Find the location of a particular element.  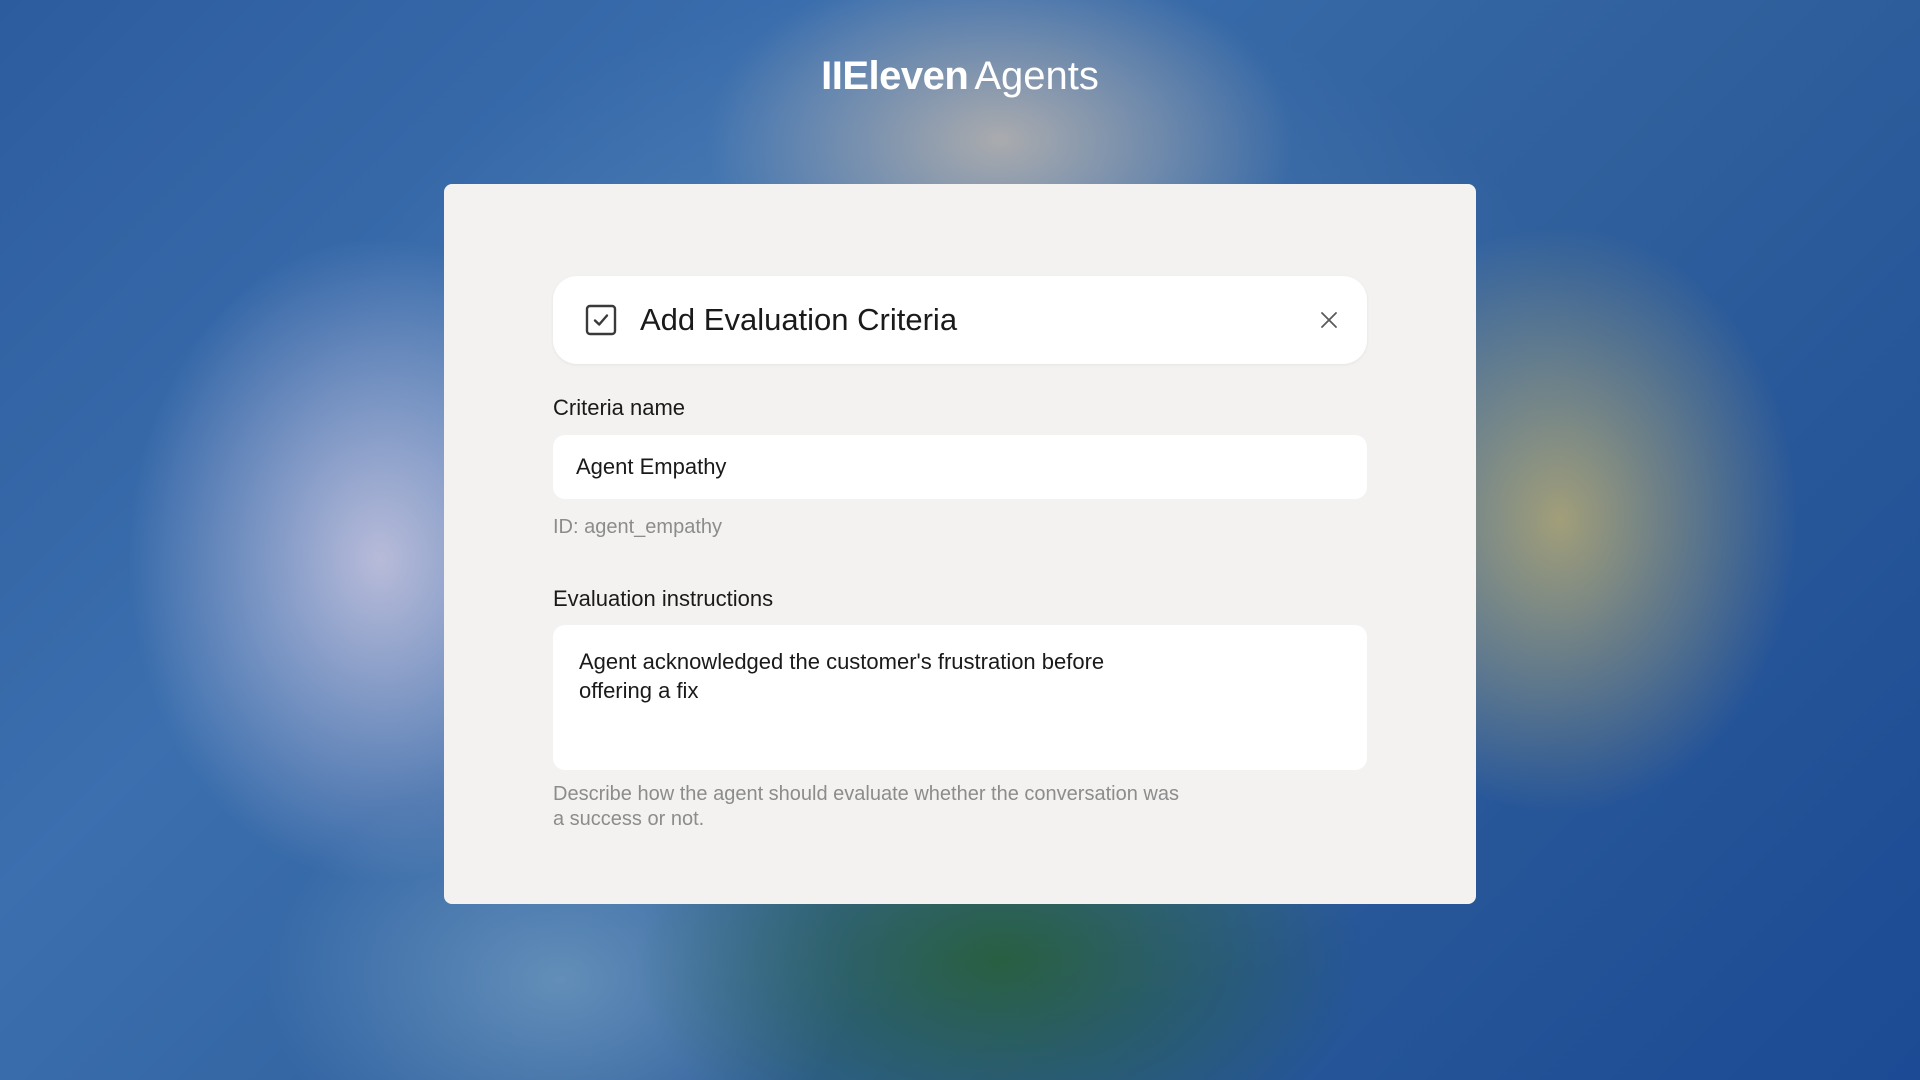

close-icon is located at coordinates (1329, 320).